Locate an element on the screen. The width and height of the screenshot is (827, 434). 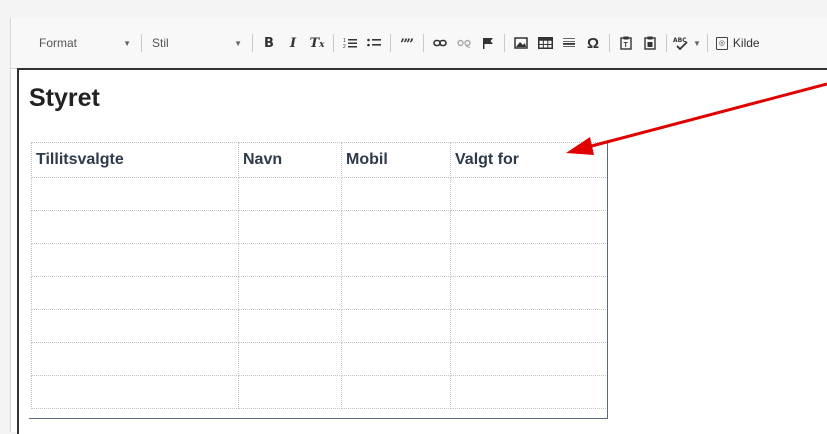
table-header-cell: Tillitsvalgte is located at coordinates (135, 160).